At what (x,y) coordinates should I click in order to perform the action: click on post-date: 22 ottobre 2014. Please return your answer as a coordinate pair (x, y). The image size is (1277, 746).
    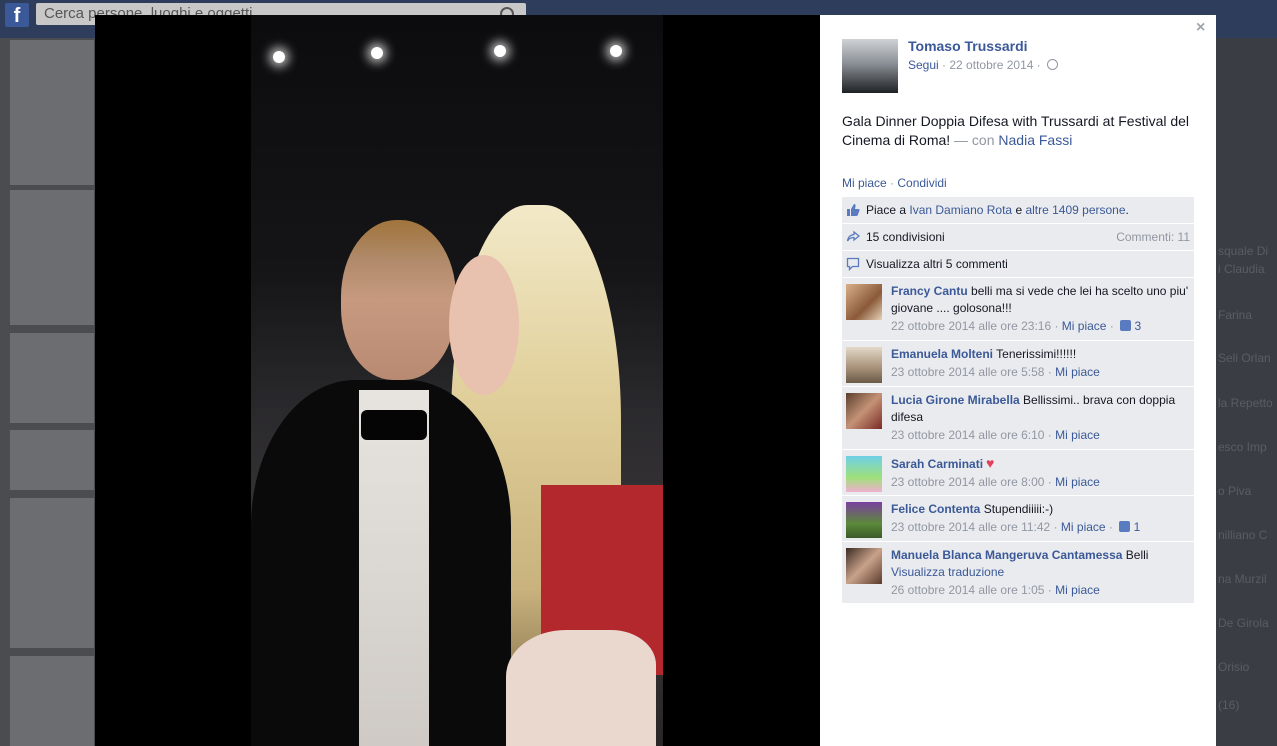
    Looking at the image, I should click on (991, 65).